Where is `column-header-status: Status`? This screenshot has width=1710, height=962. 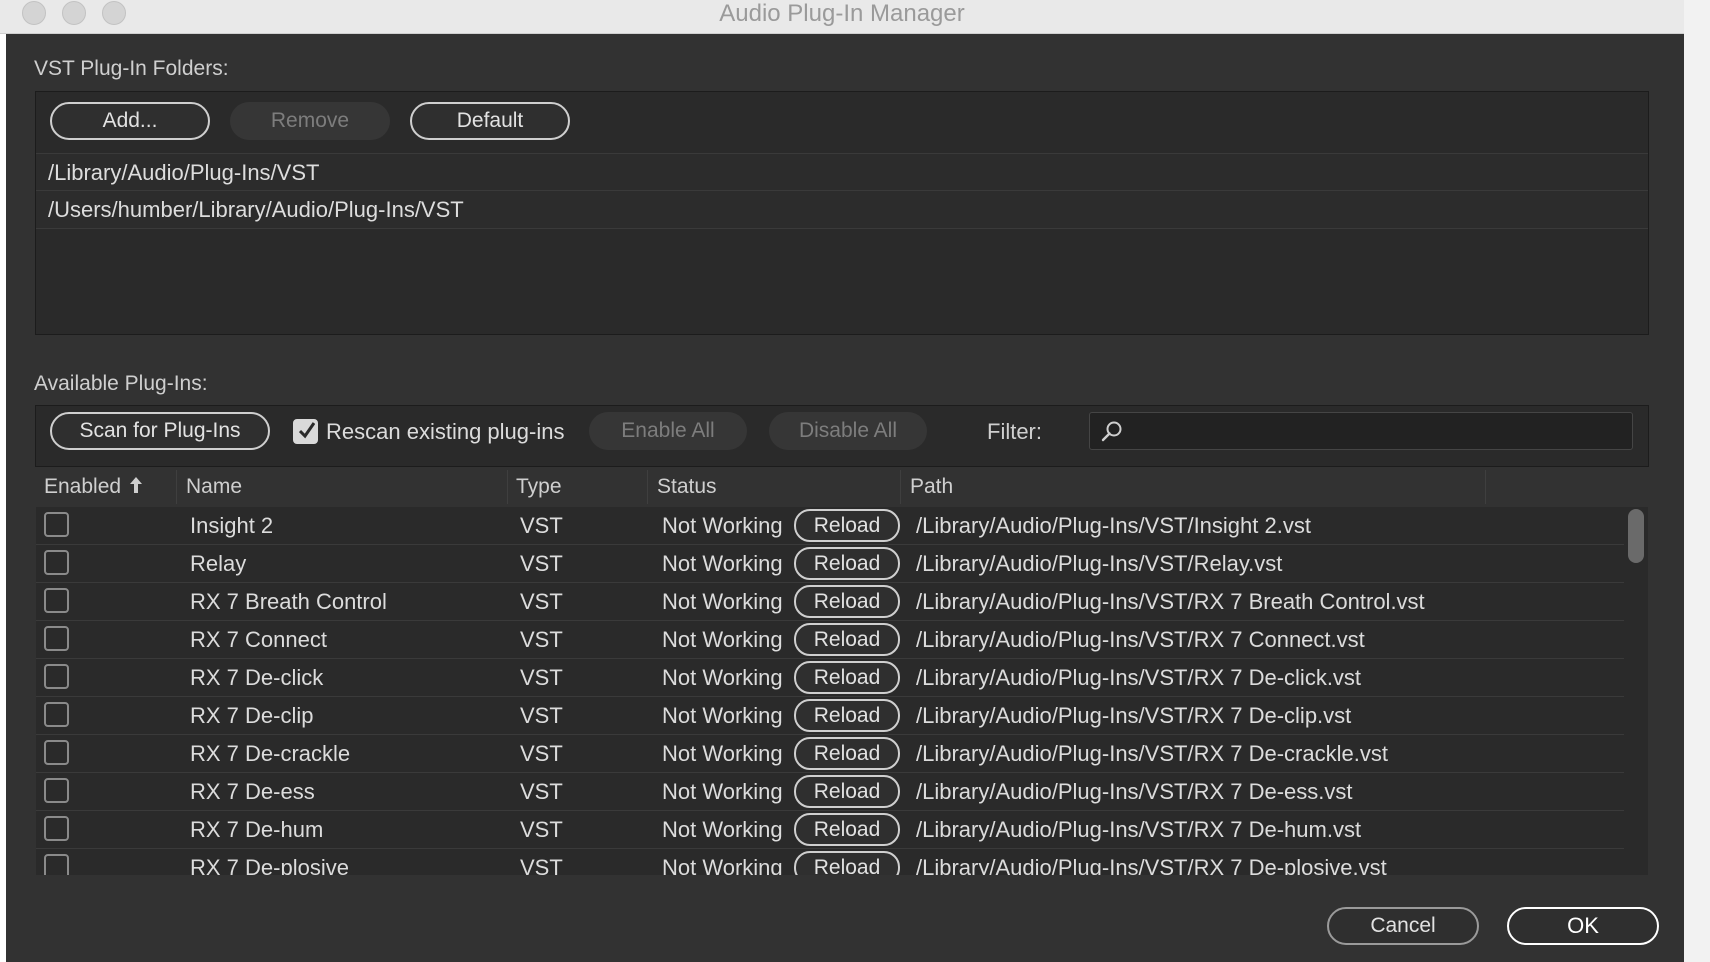 column-header-status: Status is located at coordinates (775, 487).